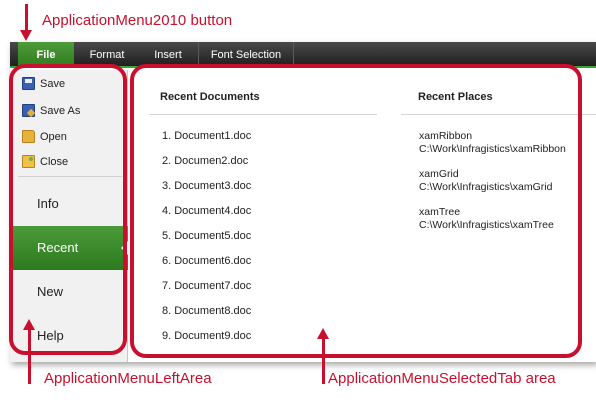 This screenshot has height=403, width=596. Describe the element at coordinates (128, 378) in the screenshot. I see `annotation-left-area: ApplicationMenuLeftArea` at that location.